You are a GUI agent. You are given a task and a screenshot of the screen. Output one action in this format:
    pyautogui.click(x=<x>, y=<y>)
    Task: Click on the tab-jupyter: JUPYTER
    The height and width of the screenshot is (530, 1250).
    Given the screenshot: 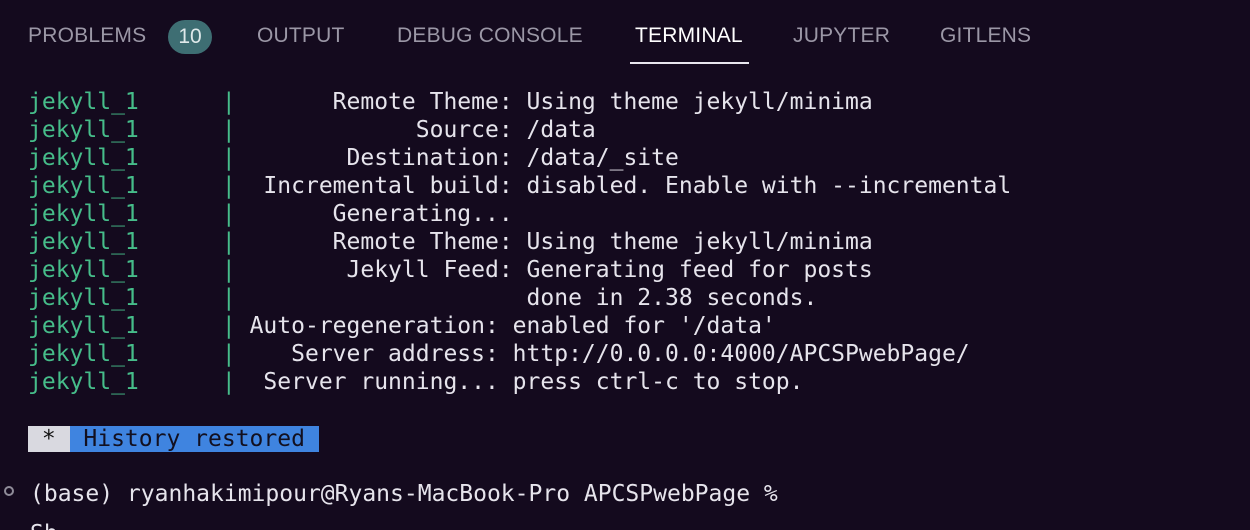 What is the action you would take?
    pyautogui.click(x=841, y=36)
    